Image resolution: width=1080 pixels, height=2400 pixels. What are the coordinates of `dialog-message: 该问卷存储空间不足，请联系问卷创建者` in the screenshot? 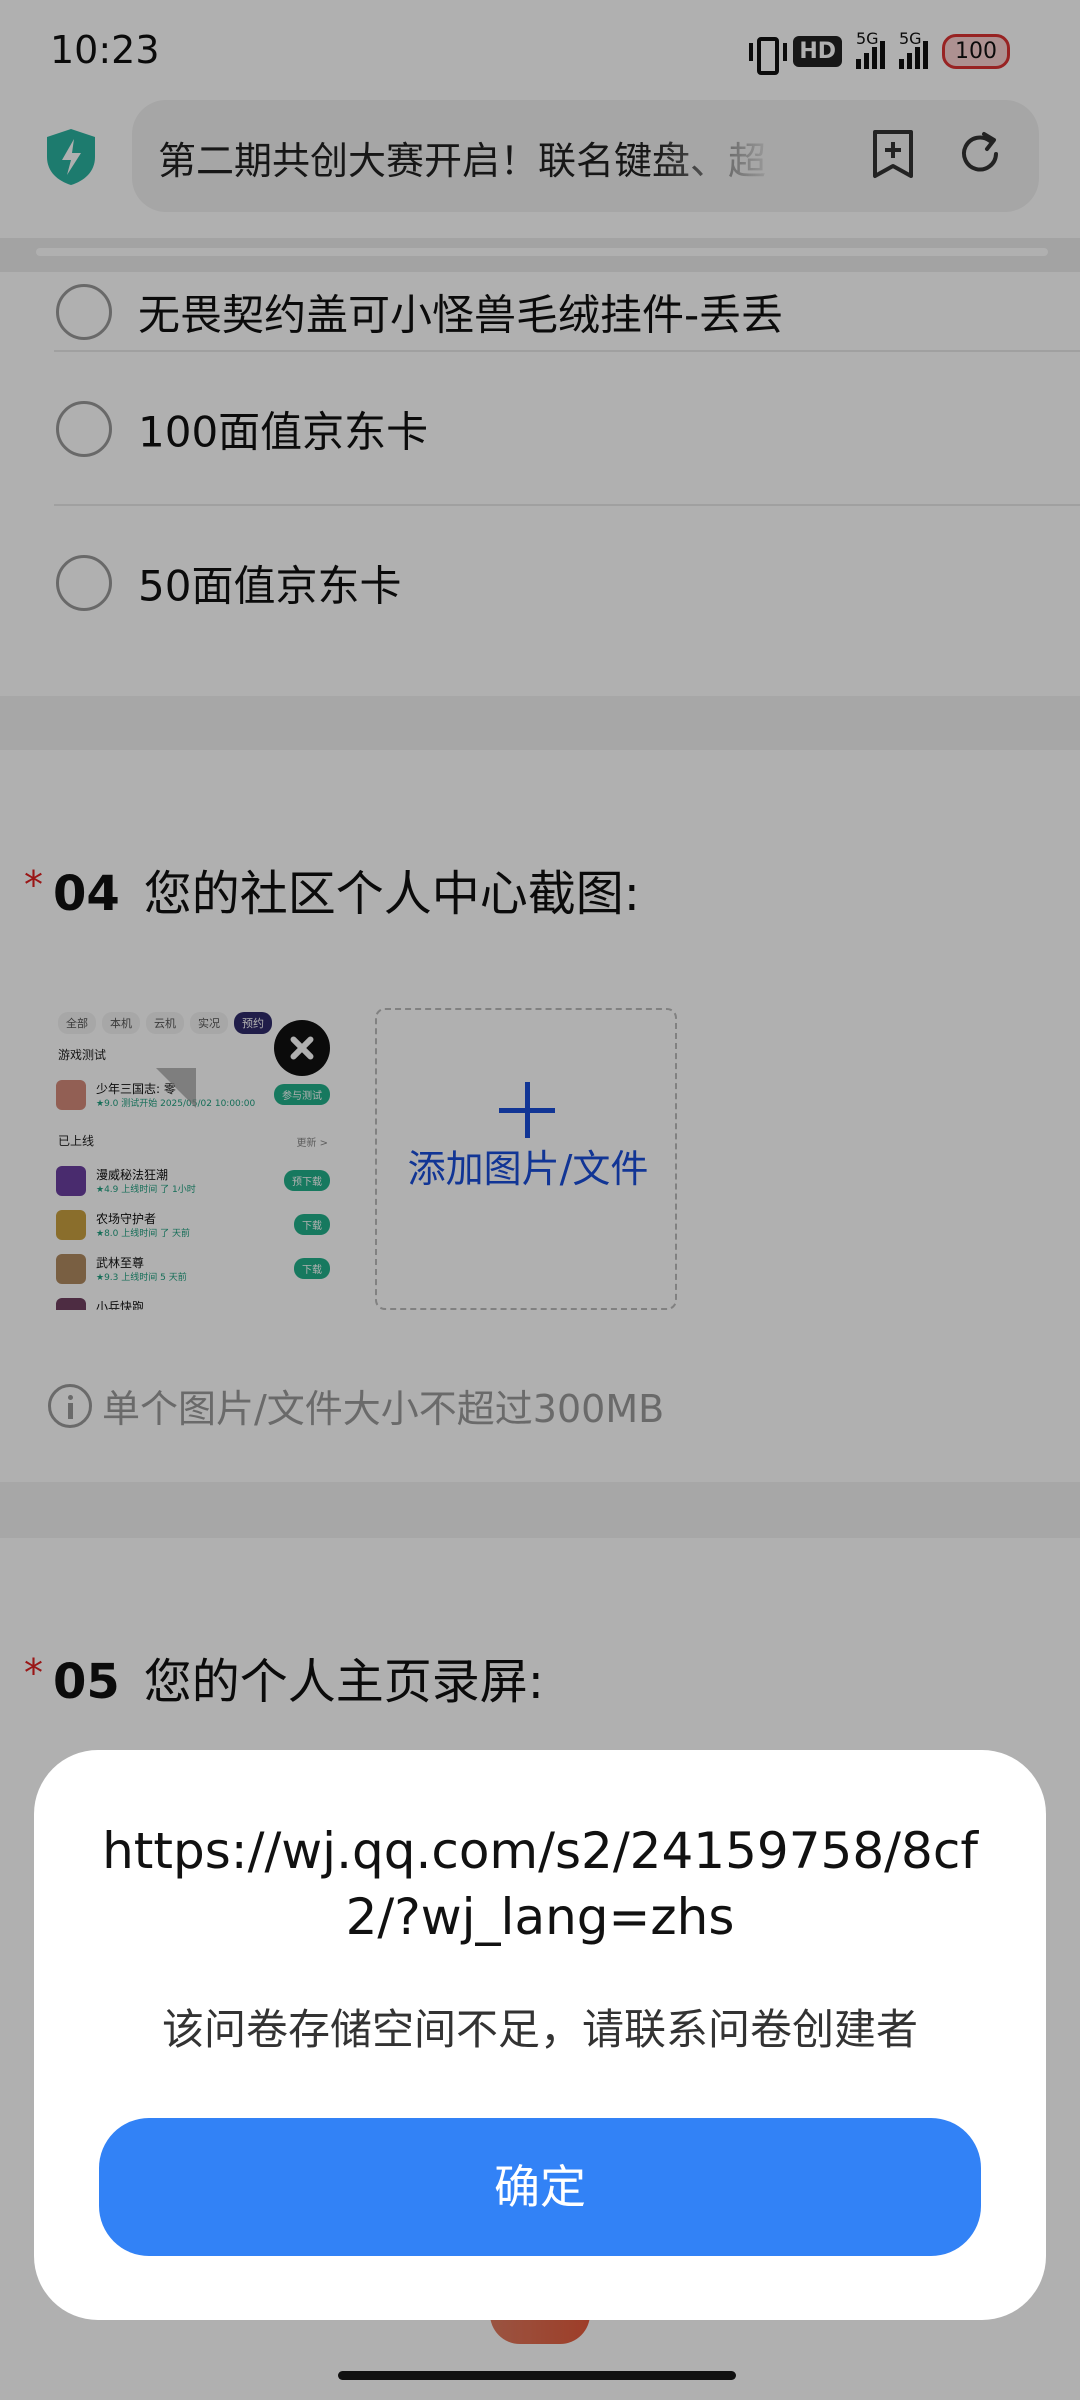 It's located at (539, 2029).